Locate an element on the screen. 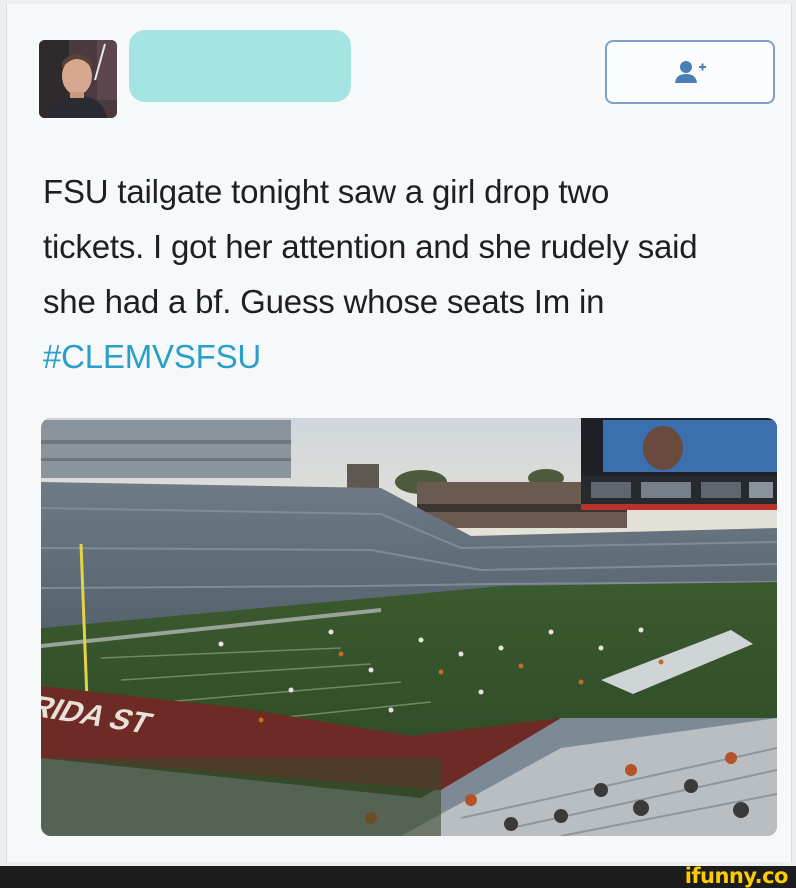 The width and height of the screenshot is (796, 888). hashtag-link: #CLEMVSFSU is located at coordinates (408, 356).